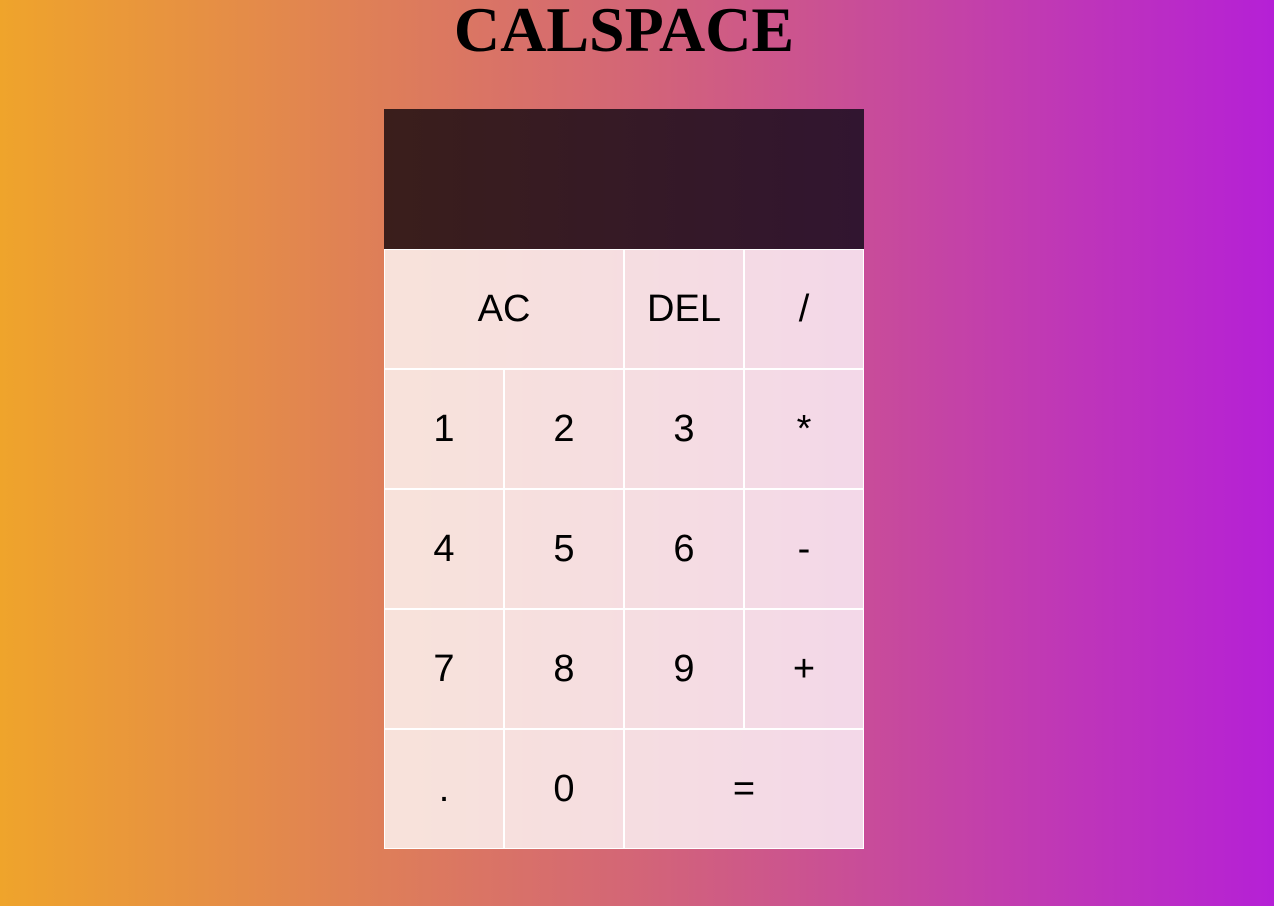  I want to click on digit-8-button: 8, so click(564, 669).